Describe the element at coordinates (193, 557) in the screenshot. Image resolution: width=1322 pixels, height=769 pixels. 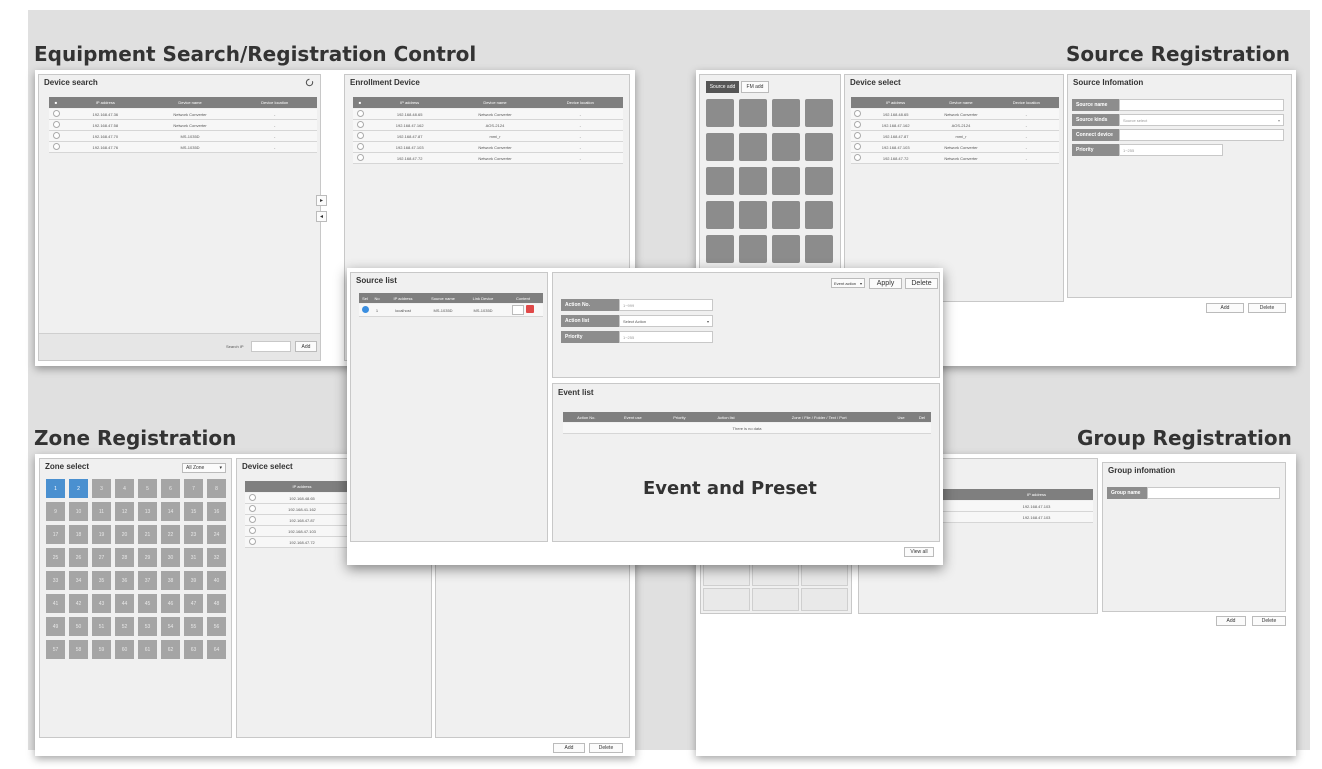
I see `zone-tile: 31` at that location.